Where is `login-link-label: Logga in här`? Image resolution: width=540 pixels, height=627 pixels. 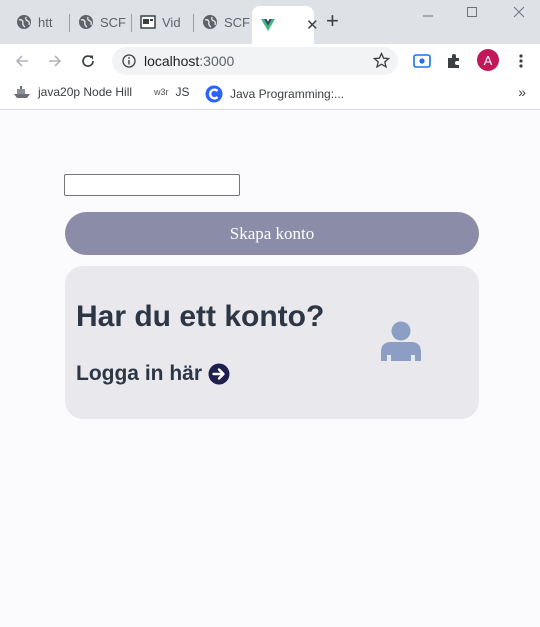
login-link-label: Logga in här is located at coordinates (139, 373).